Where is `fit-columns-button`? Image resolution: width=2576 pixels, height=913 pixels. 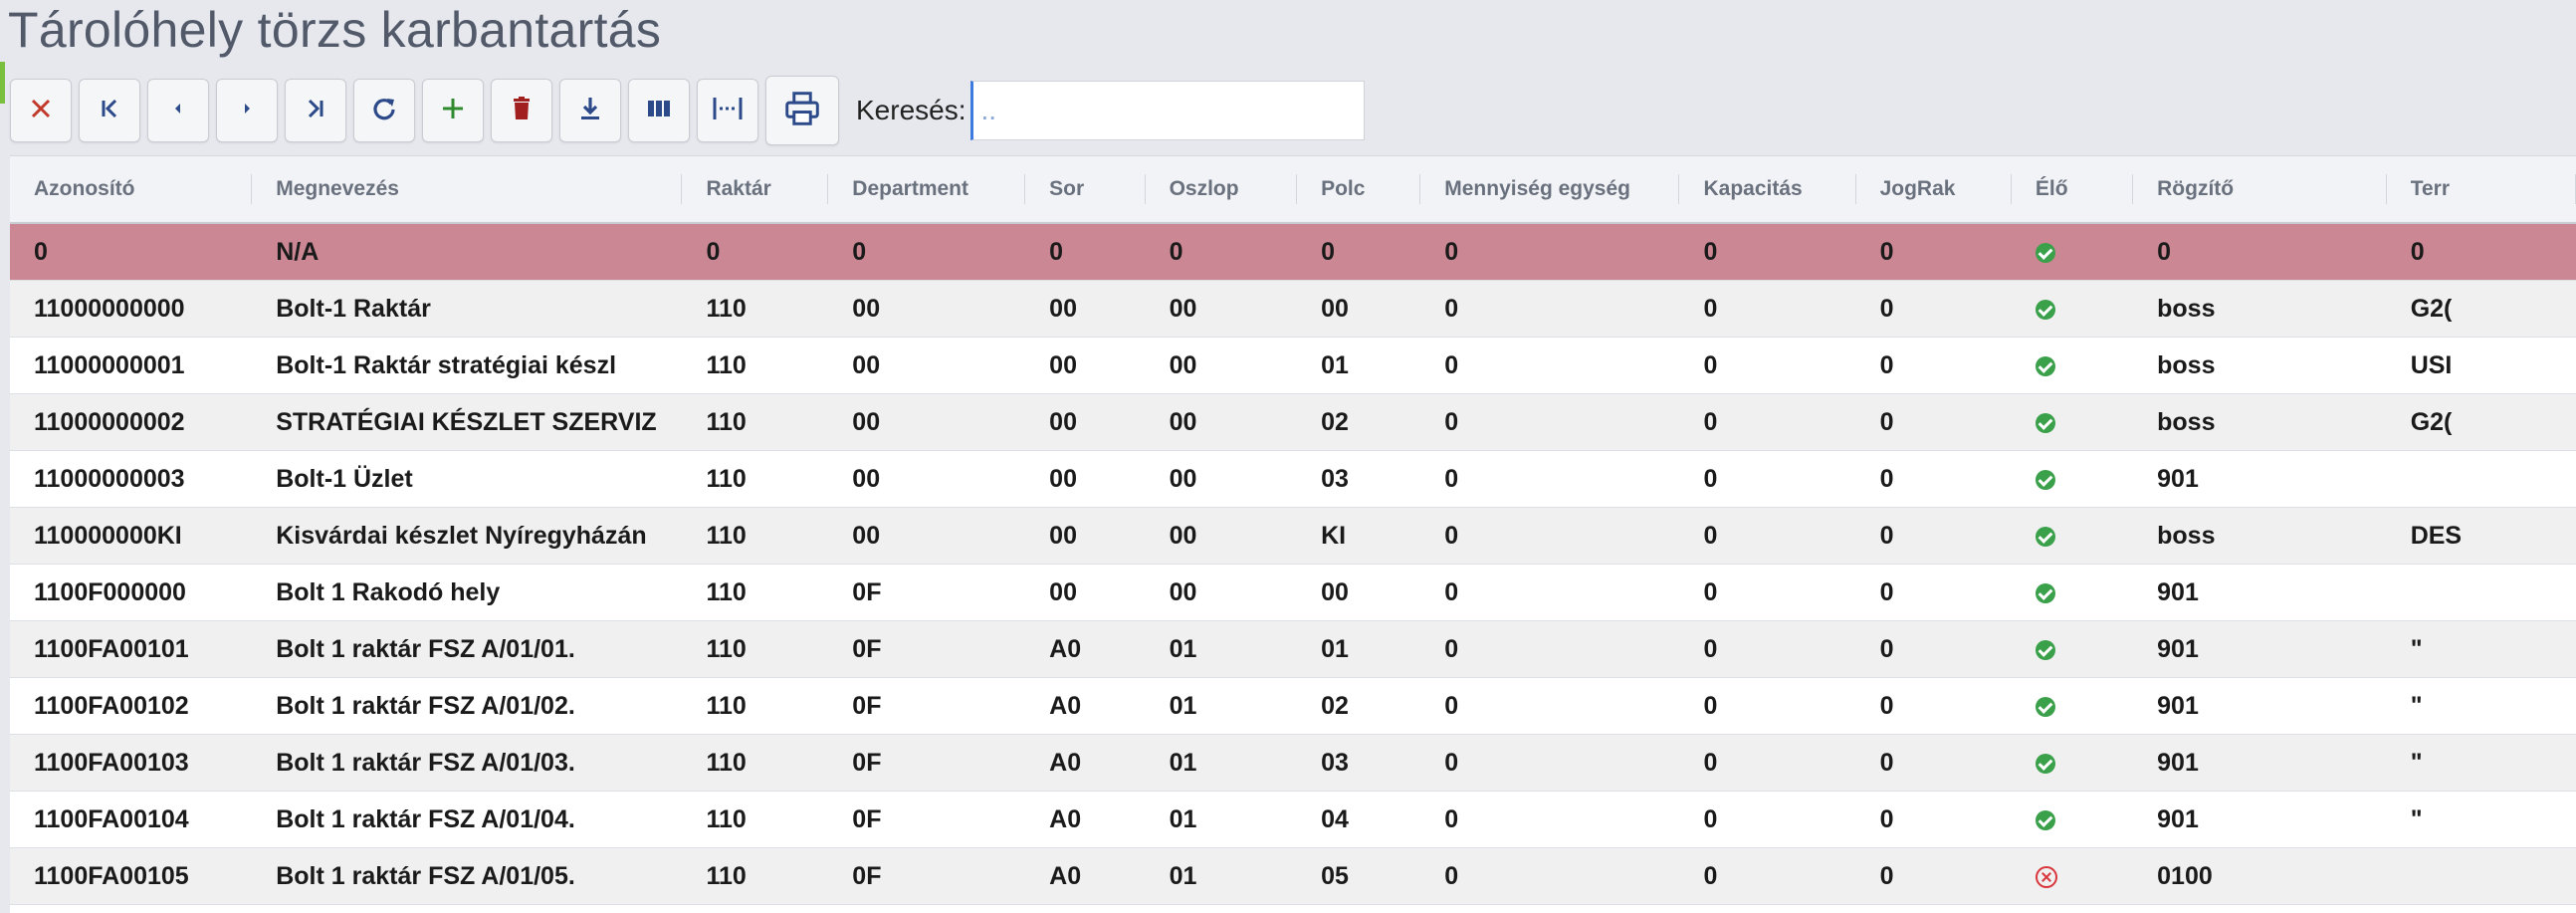 fit-columns-button is located at coordinates (727, 110).